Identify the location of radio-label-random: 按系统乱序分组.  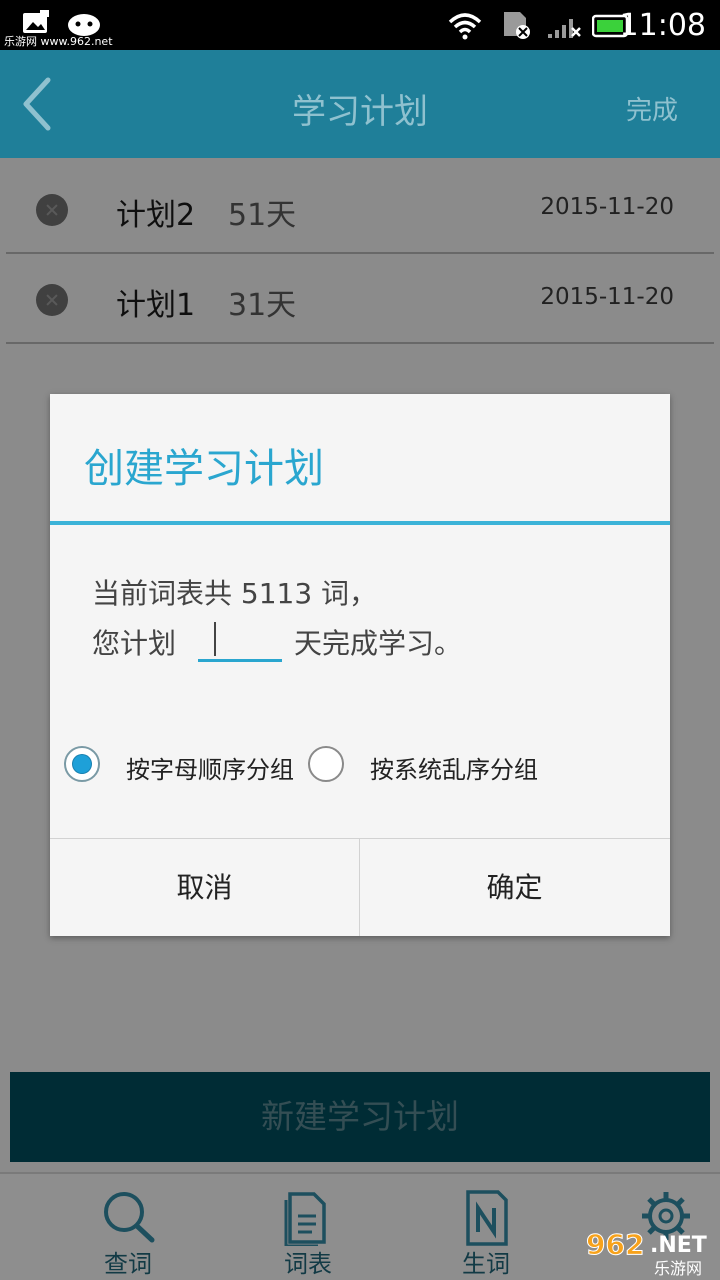
(454, 767).